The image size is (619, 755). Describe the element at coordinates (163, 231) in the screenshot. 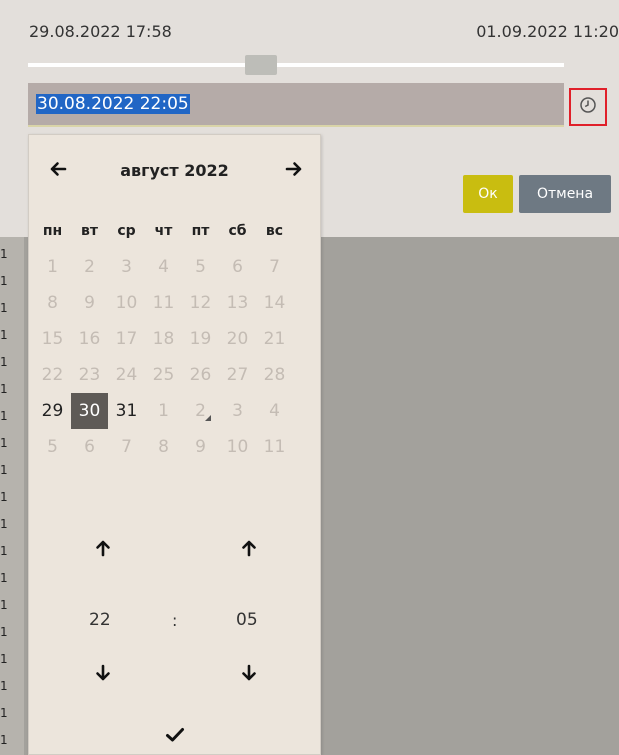

I see `weekday-header-row: пн вт ср чт пт сб вс` at that location.